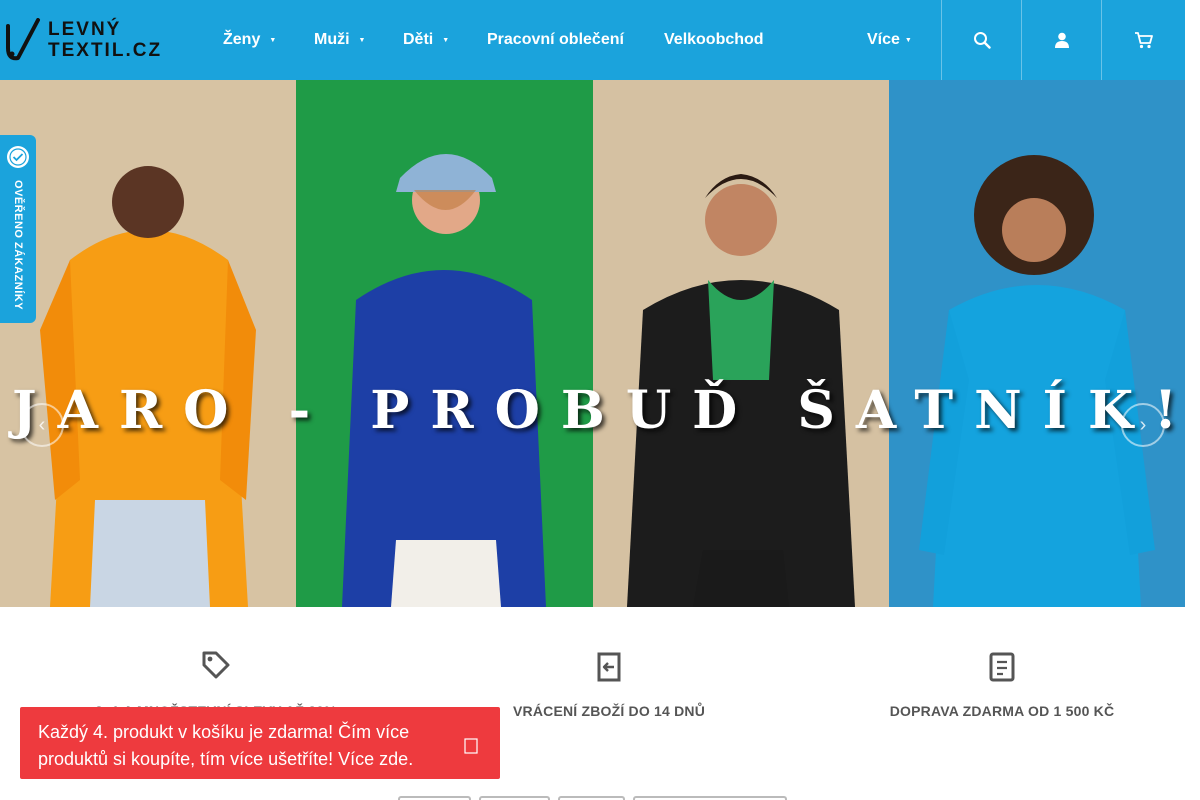 The height and width of the screenshot is (800, 1200). What do you see at coordinates (332, 39) in the screenshot?
I see `nav-item-label: Muži` at bounding box center [332, 39].